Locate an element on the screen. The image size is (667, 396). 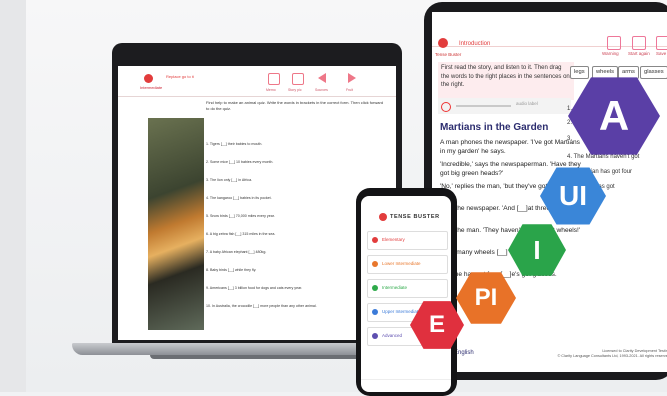
quiz-sentence: 1. Tigers [__] their babies to mouth. is located at coordinates (234, 144).